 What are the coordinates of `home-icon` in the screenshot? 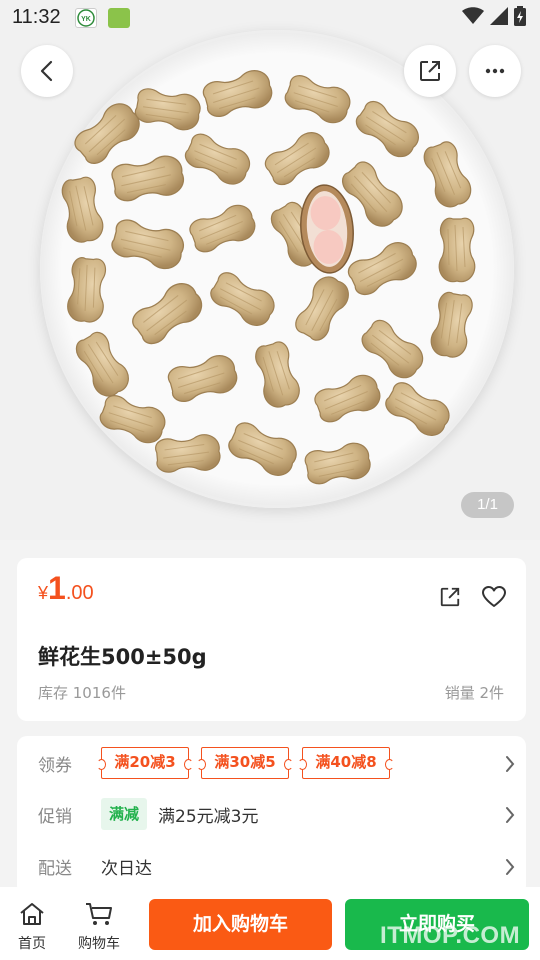 It's located at (32, 914).